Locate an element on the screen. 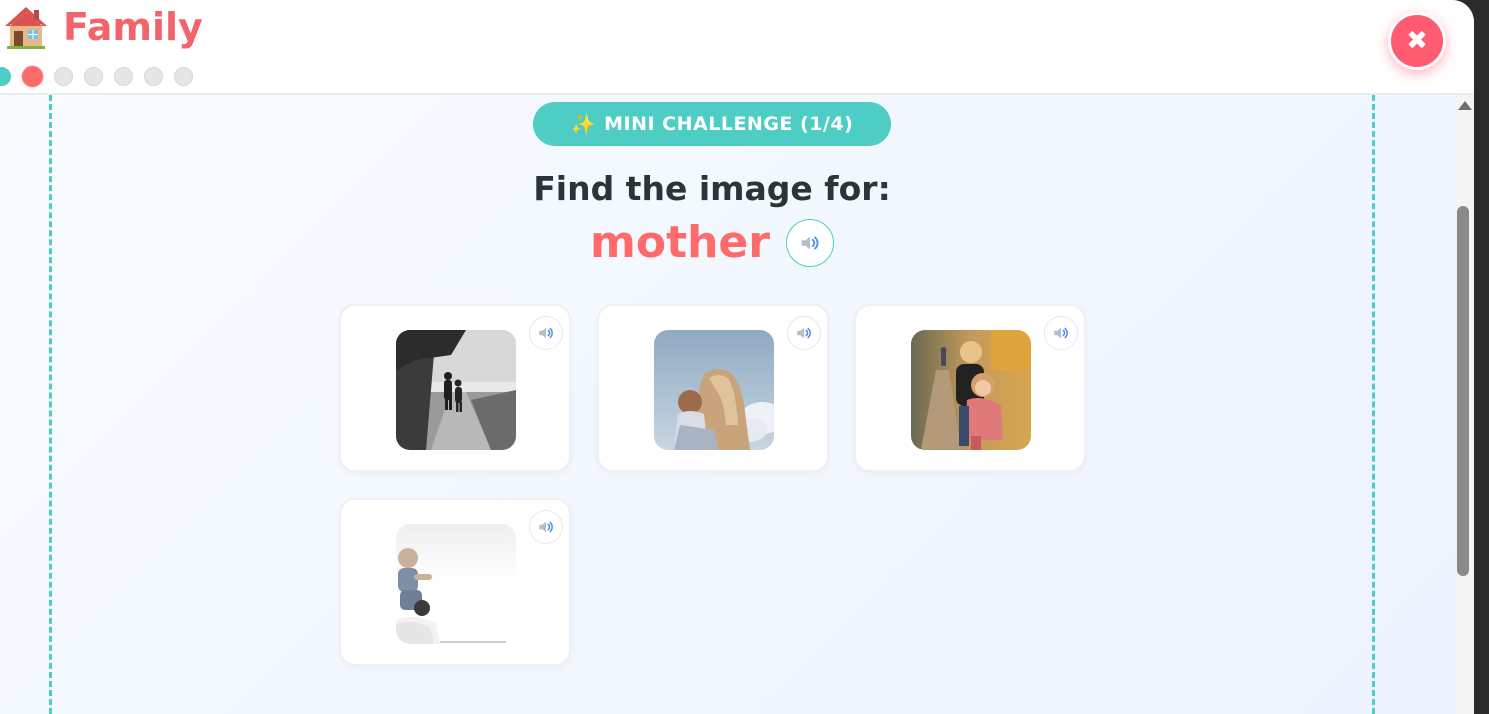  play-option-4-button is located at coordinates (546, 527).